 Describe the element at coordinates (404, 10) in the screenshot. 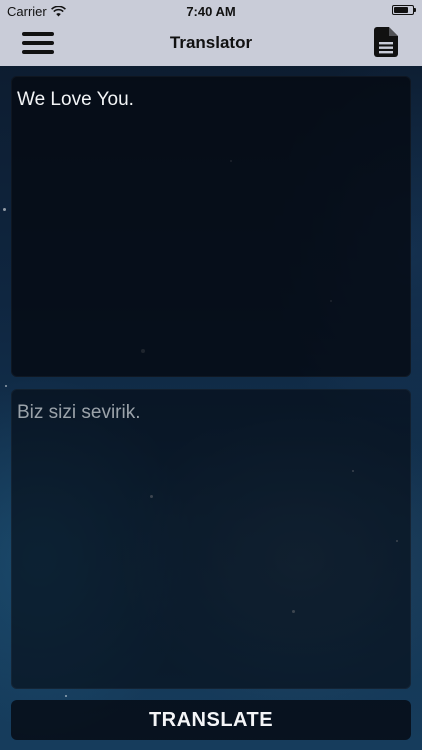

I see `battery-icon` at that location.